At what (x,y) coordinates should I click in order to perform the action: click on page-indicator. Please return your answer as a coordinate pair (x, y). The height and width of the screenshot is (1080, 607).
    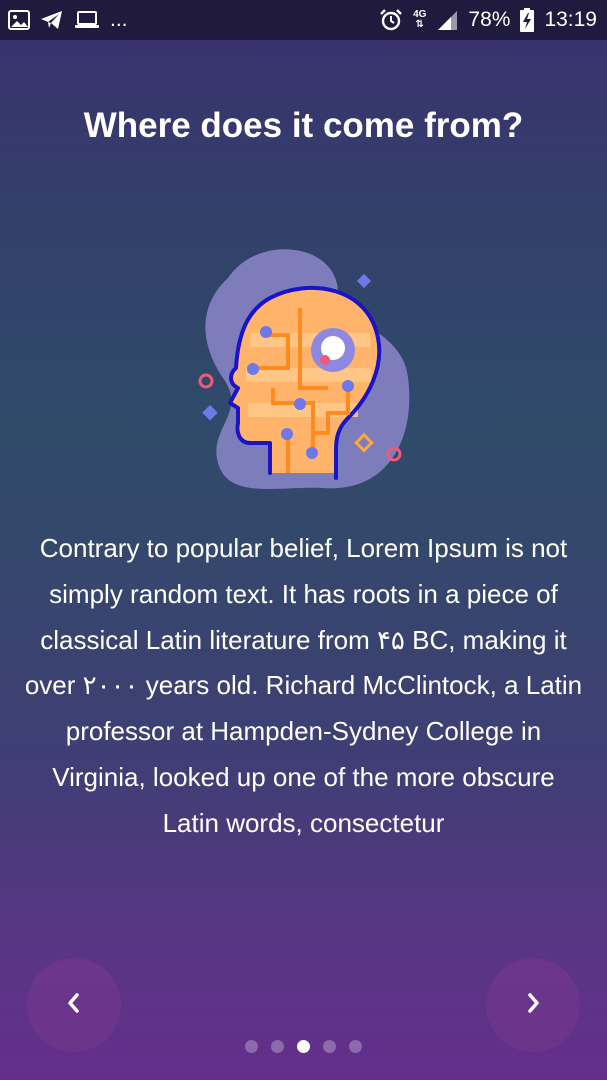
    Looking at the image, I should click on (303, 1046).